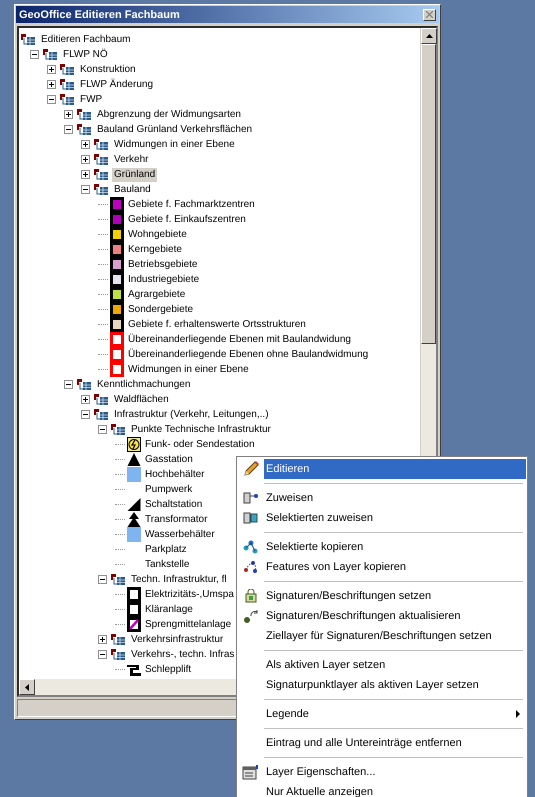  I want to click on close-button, so click(429, 14).